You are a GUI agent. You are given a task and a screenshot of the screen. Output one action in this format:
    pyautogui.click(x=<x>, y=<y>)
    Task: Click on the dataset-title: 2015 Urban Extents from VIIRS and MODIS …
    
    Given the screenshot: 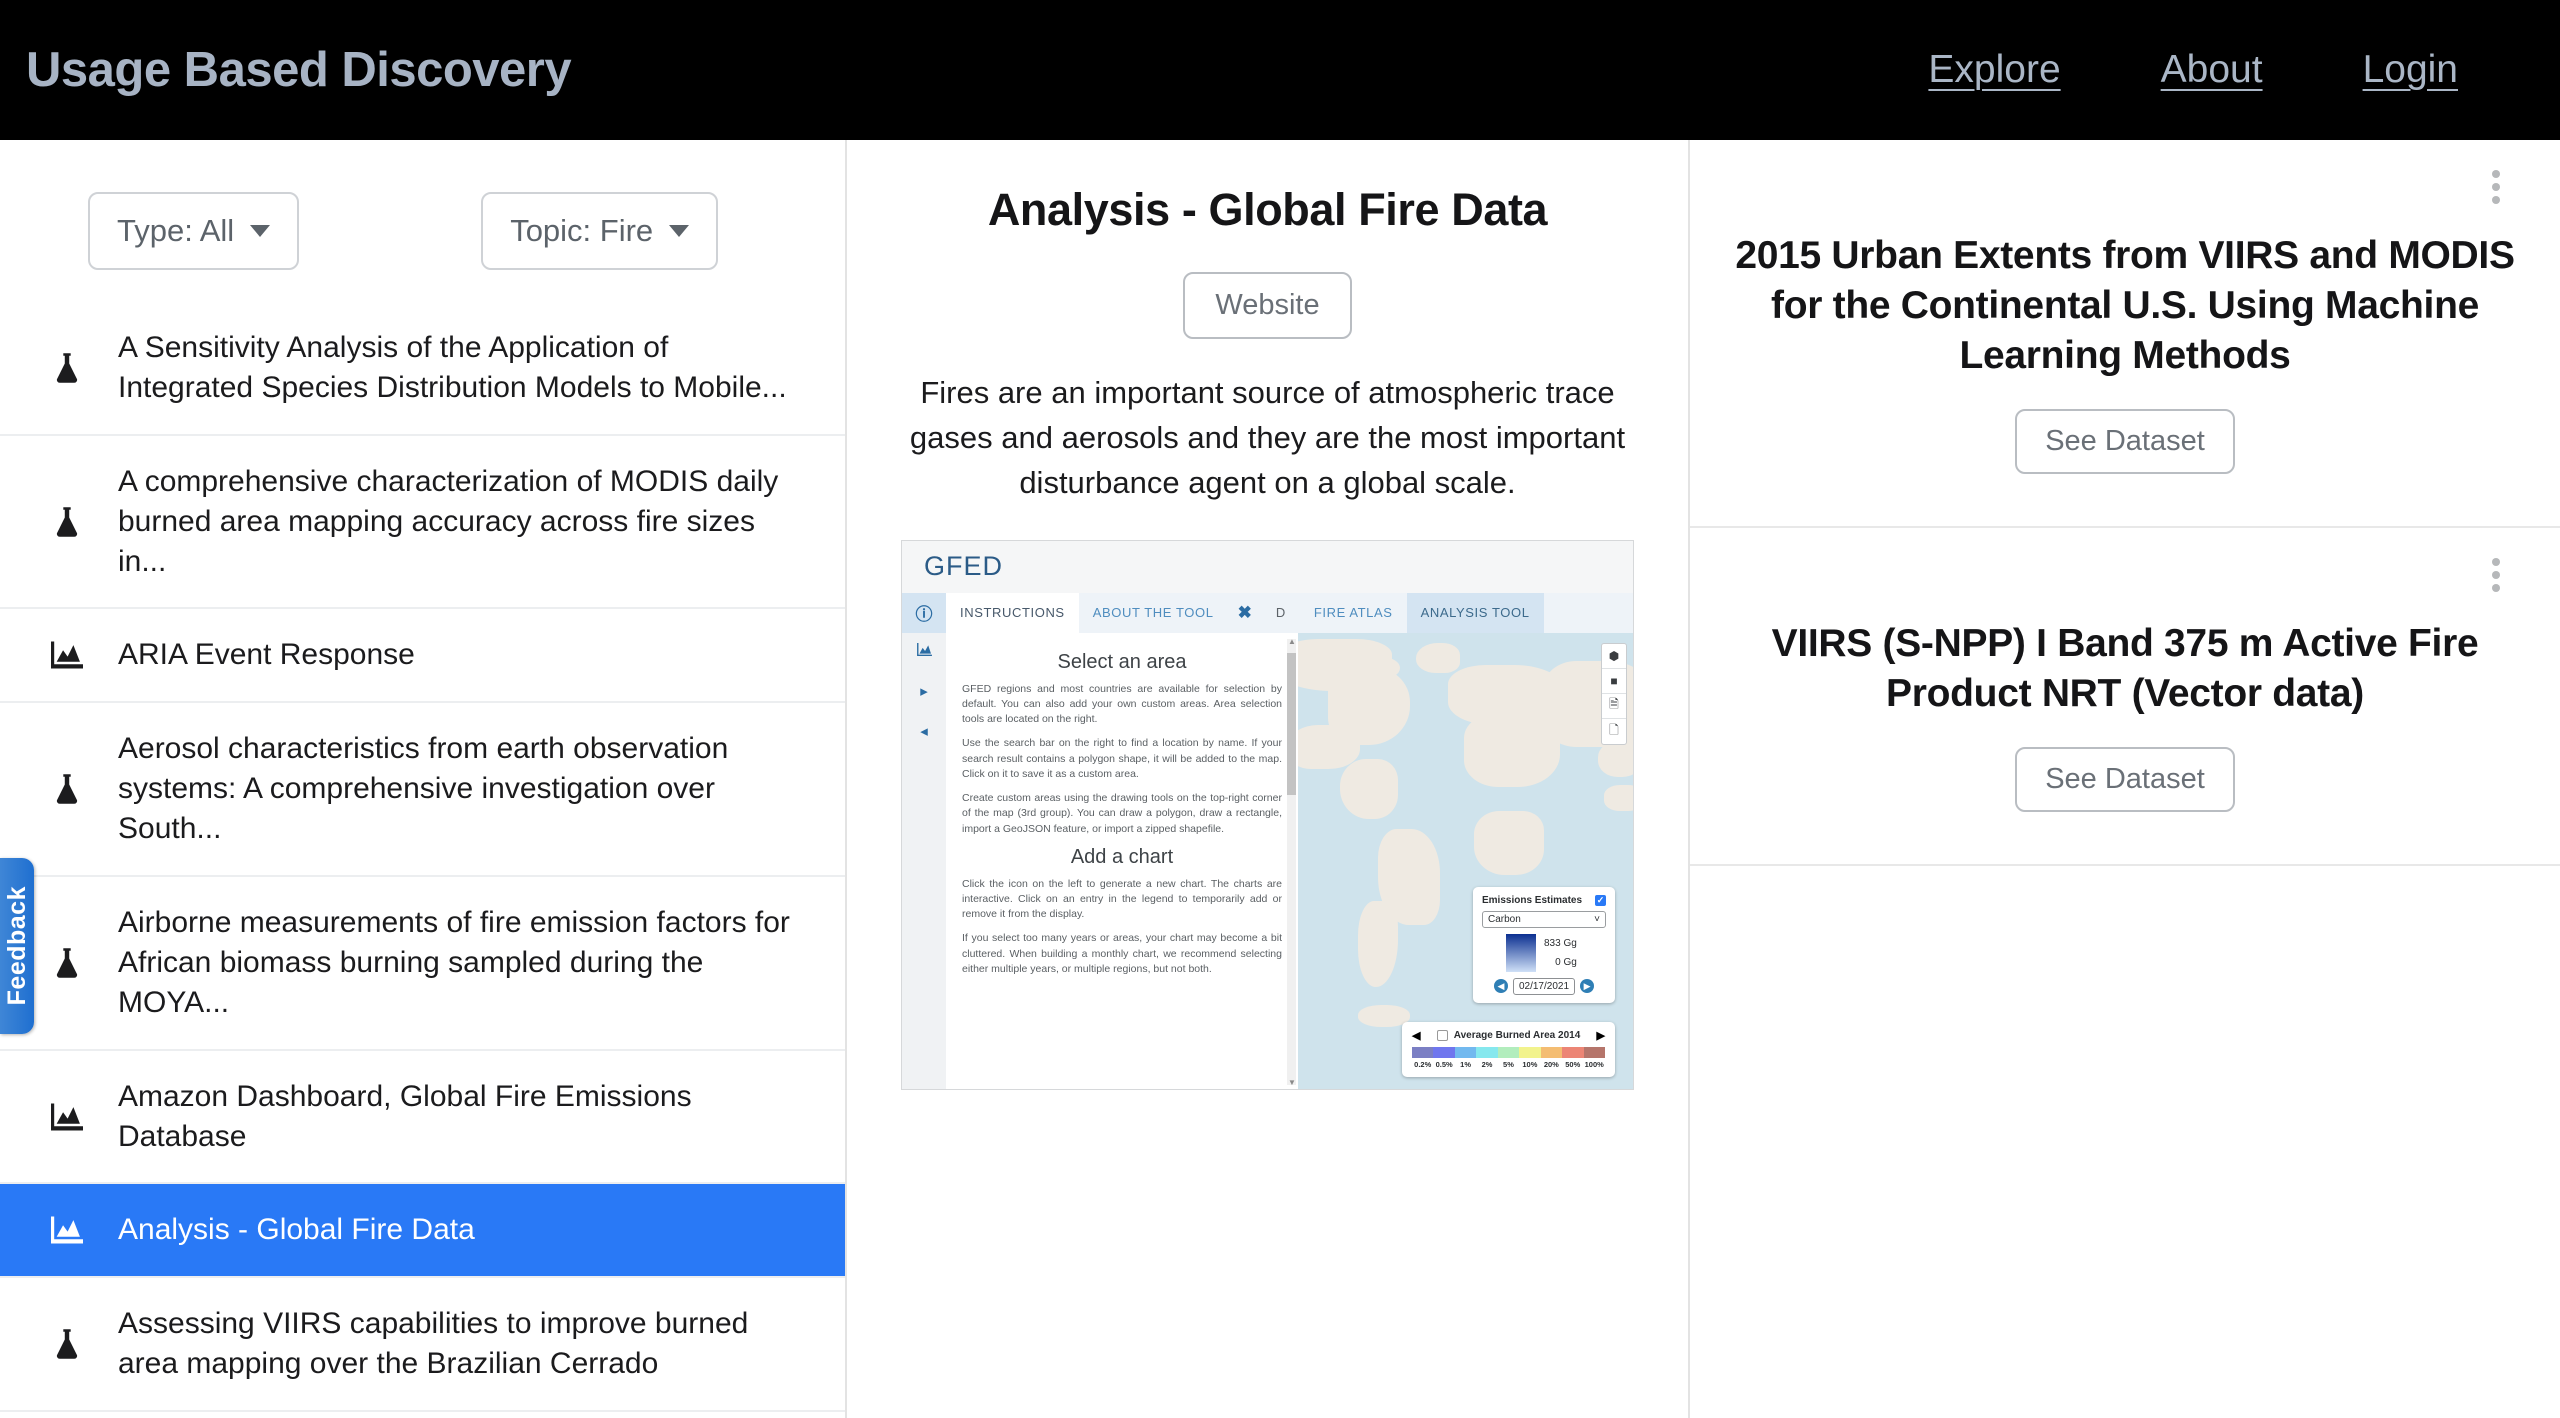 What is the action you would take?
    pyautogui.click(x=2125, y=305)
    